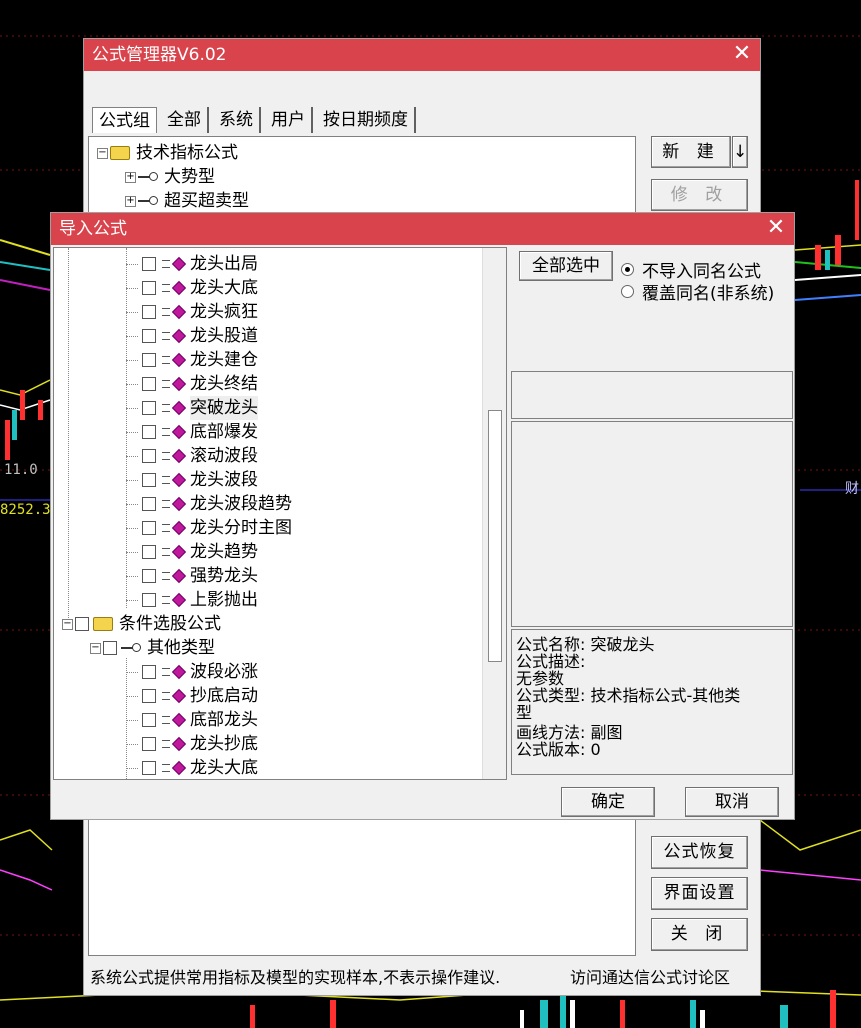 The height and width of the screenshot is (1028, 861). Describe the element at coordinates (224, 744) in the screenshot. I see `tree-label: 龙头抄底` at that location.